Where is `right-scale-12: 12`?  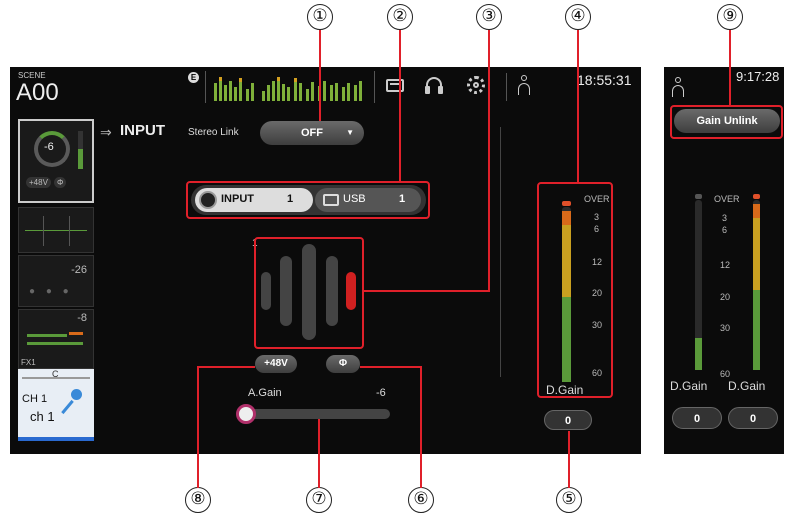 right-scale-12: 12 is located at coordinates (725, 265).